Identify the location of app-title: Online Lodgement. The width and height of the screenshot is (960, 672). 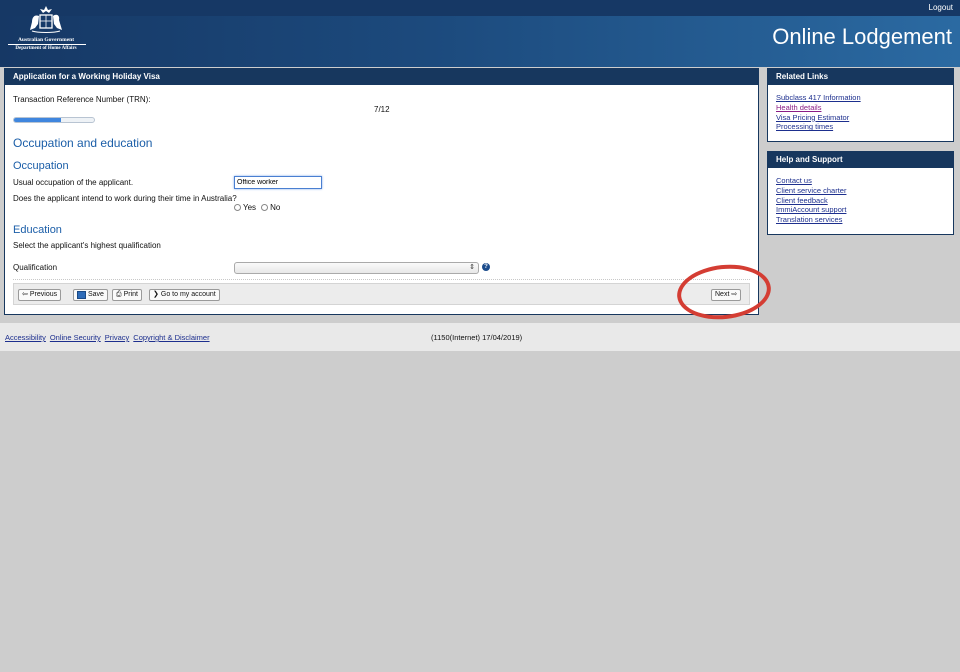
(862, 36).